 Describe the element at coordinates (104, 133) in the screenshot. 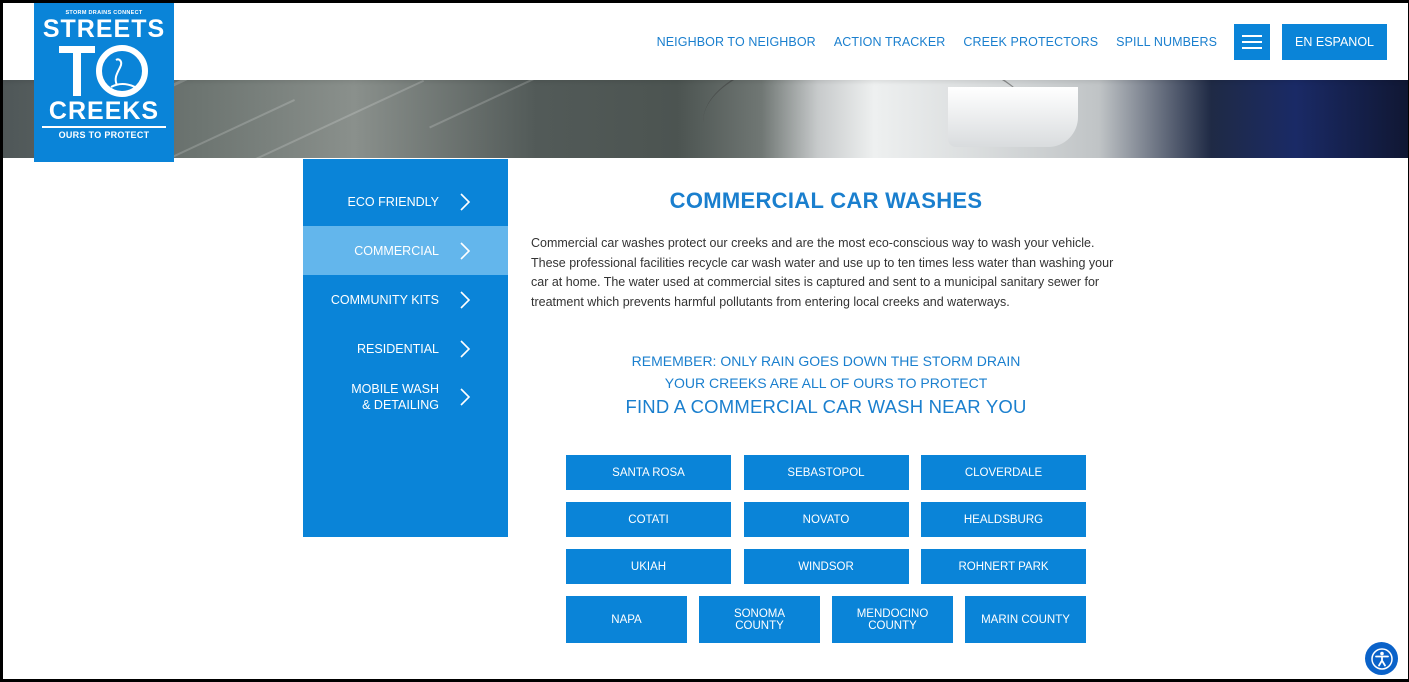

I see `logo-subtitle: OURS TO PROTECT` at that location.